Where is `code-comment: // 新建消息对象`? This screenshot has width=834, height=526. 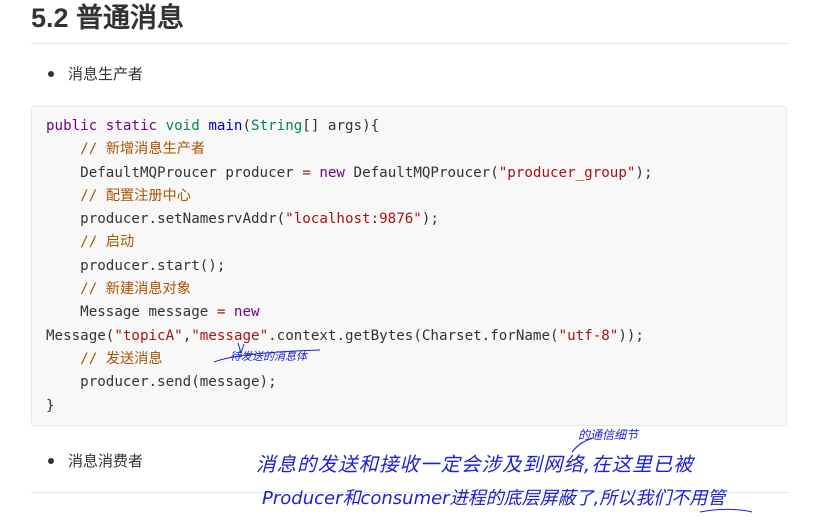
code-comment: // 新建消息对象 is located at coordinates (135, 289).